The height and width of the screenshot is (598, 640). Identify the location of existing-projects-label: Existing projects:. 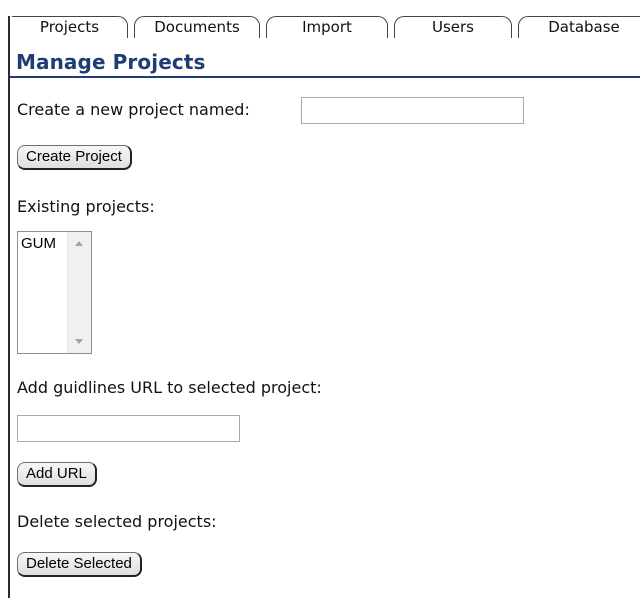
(86, 206).